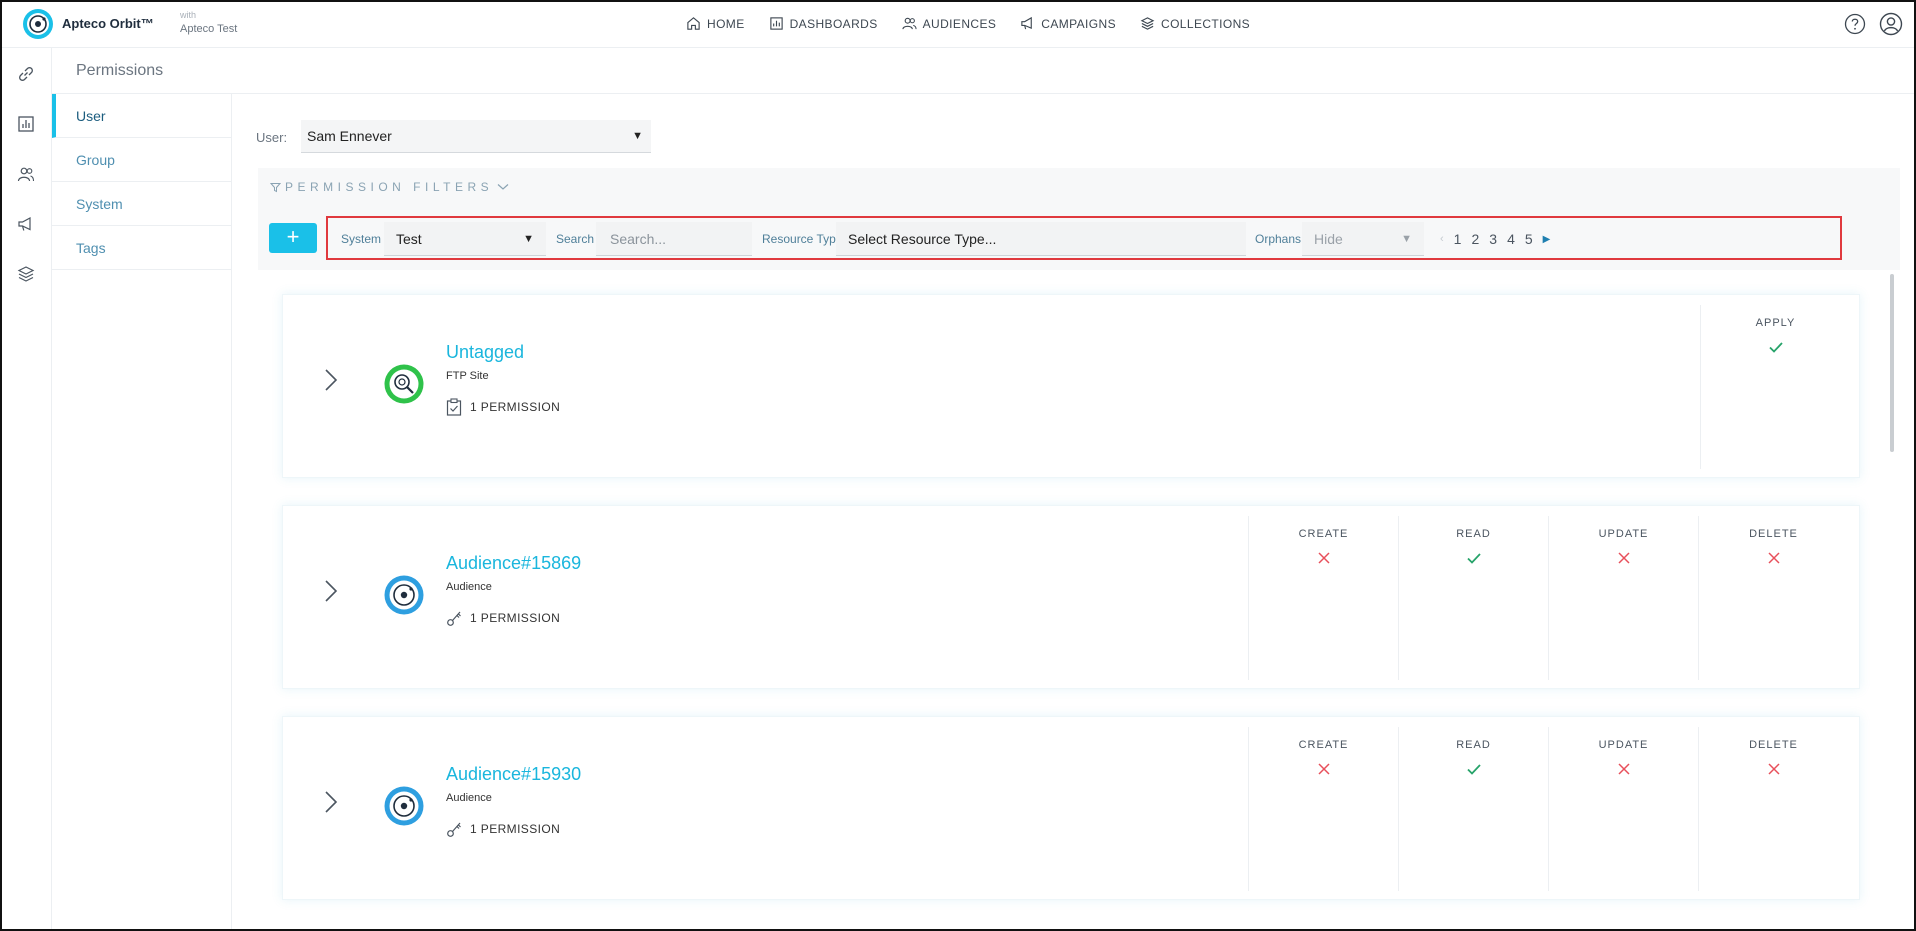  I want to click on resource-name: Audience#15869, so click(513, 563).